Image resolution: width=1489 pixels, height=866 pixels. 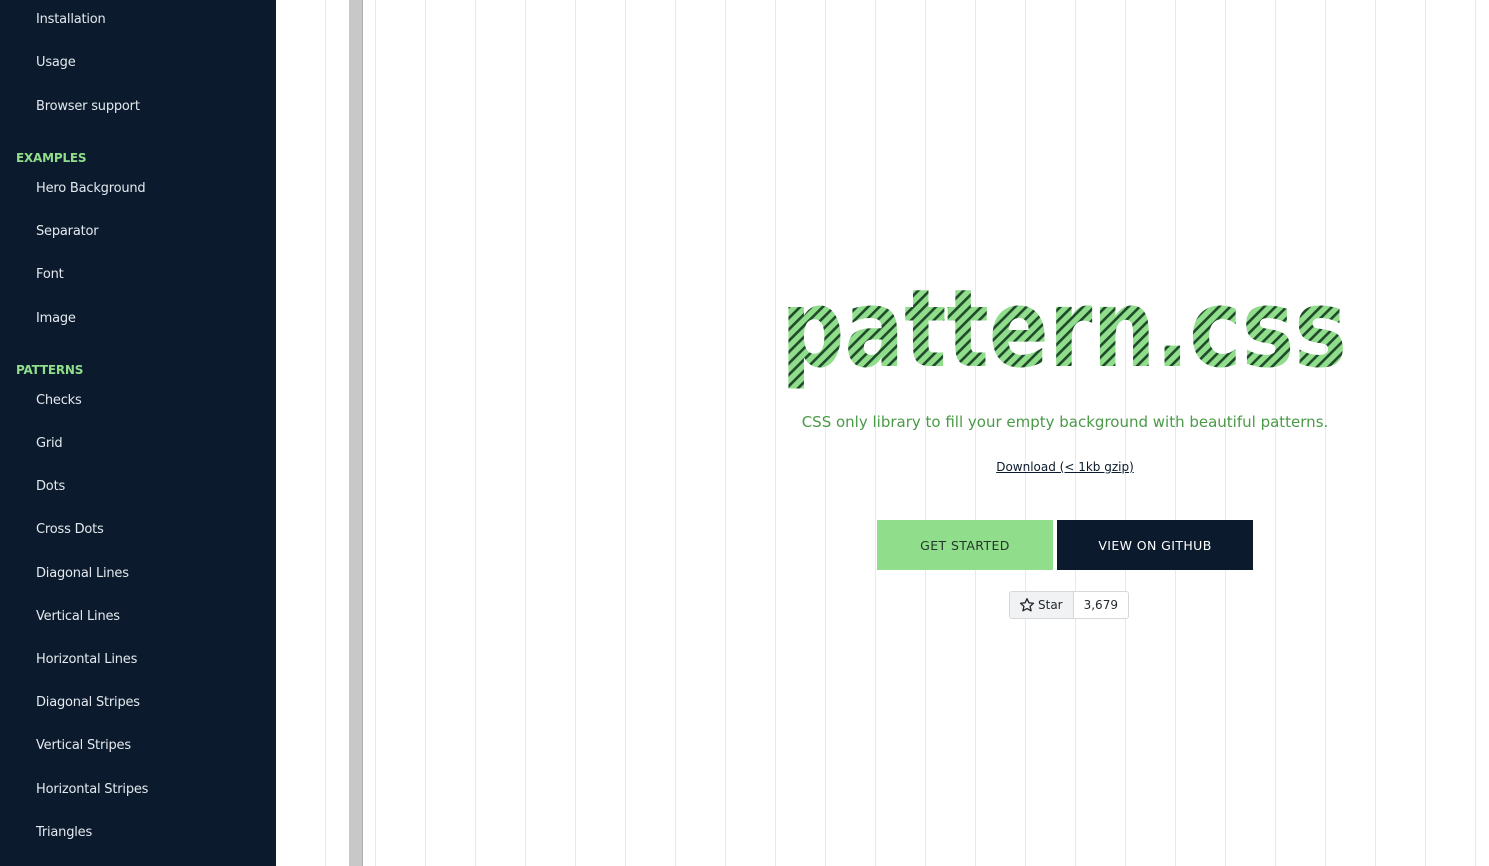 What do you see at coordinates (71, 19) in the screenshot?
I see `sidebar-item-installation: Installation` at bounding box center [71, 19].